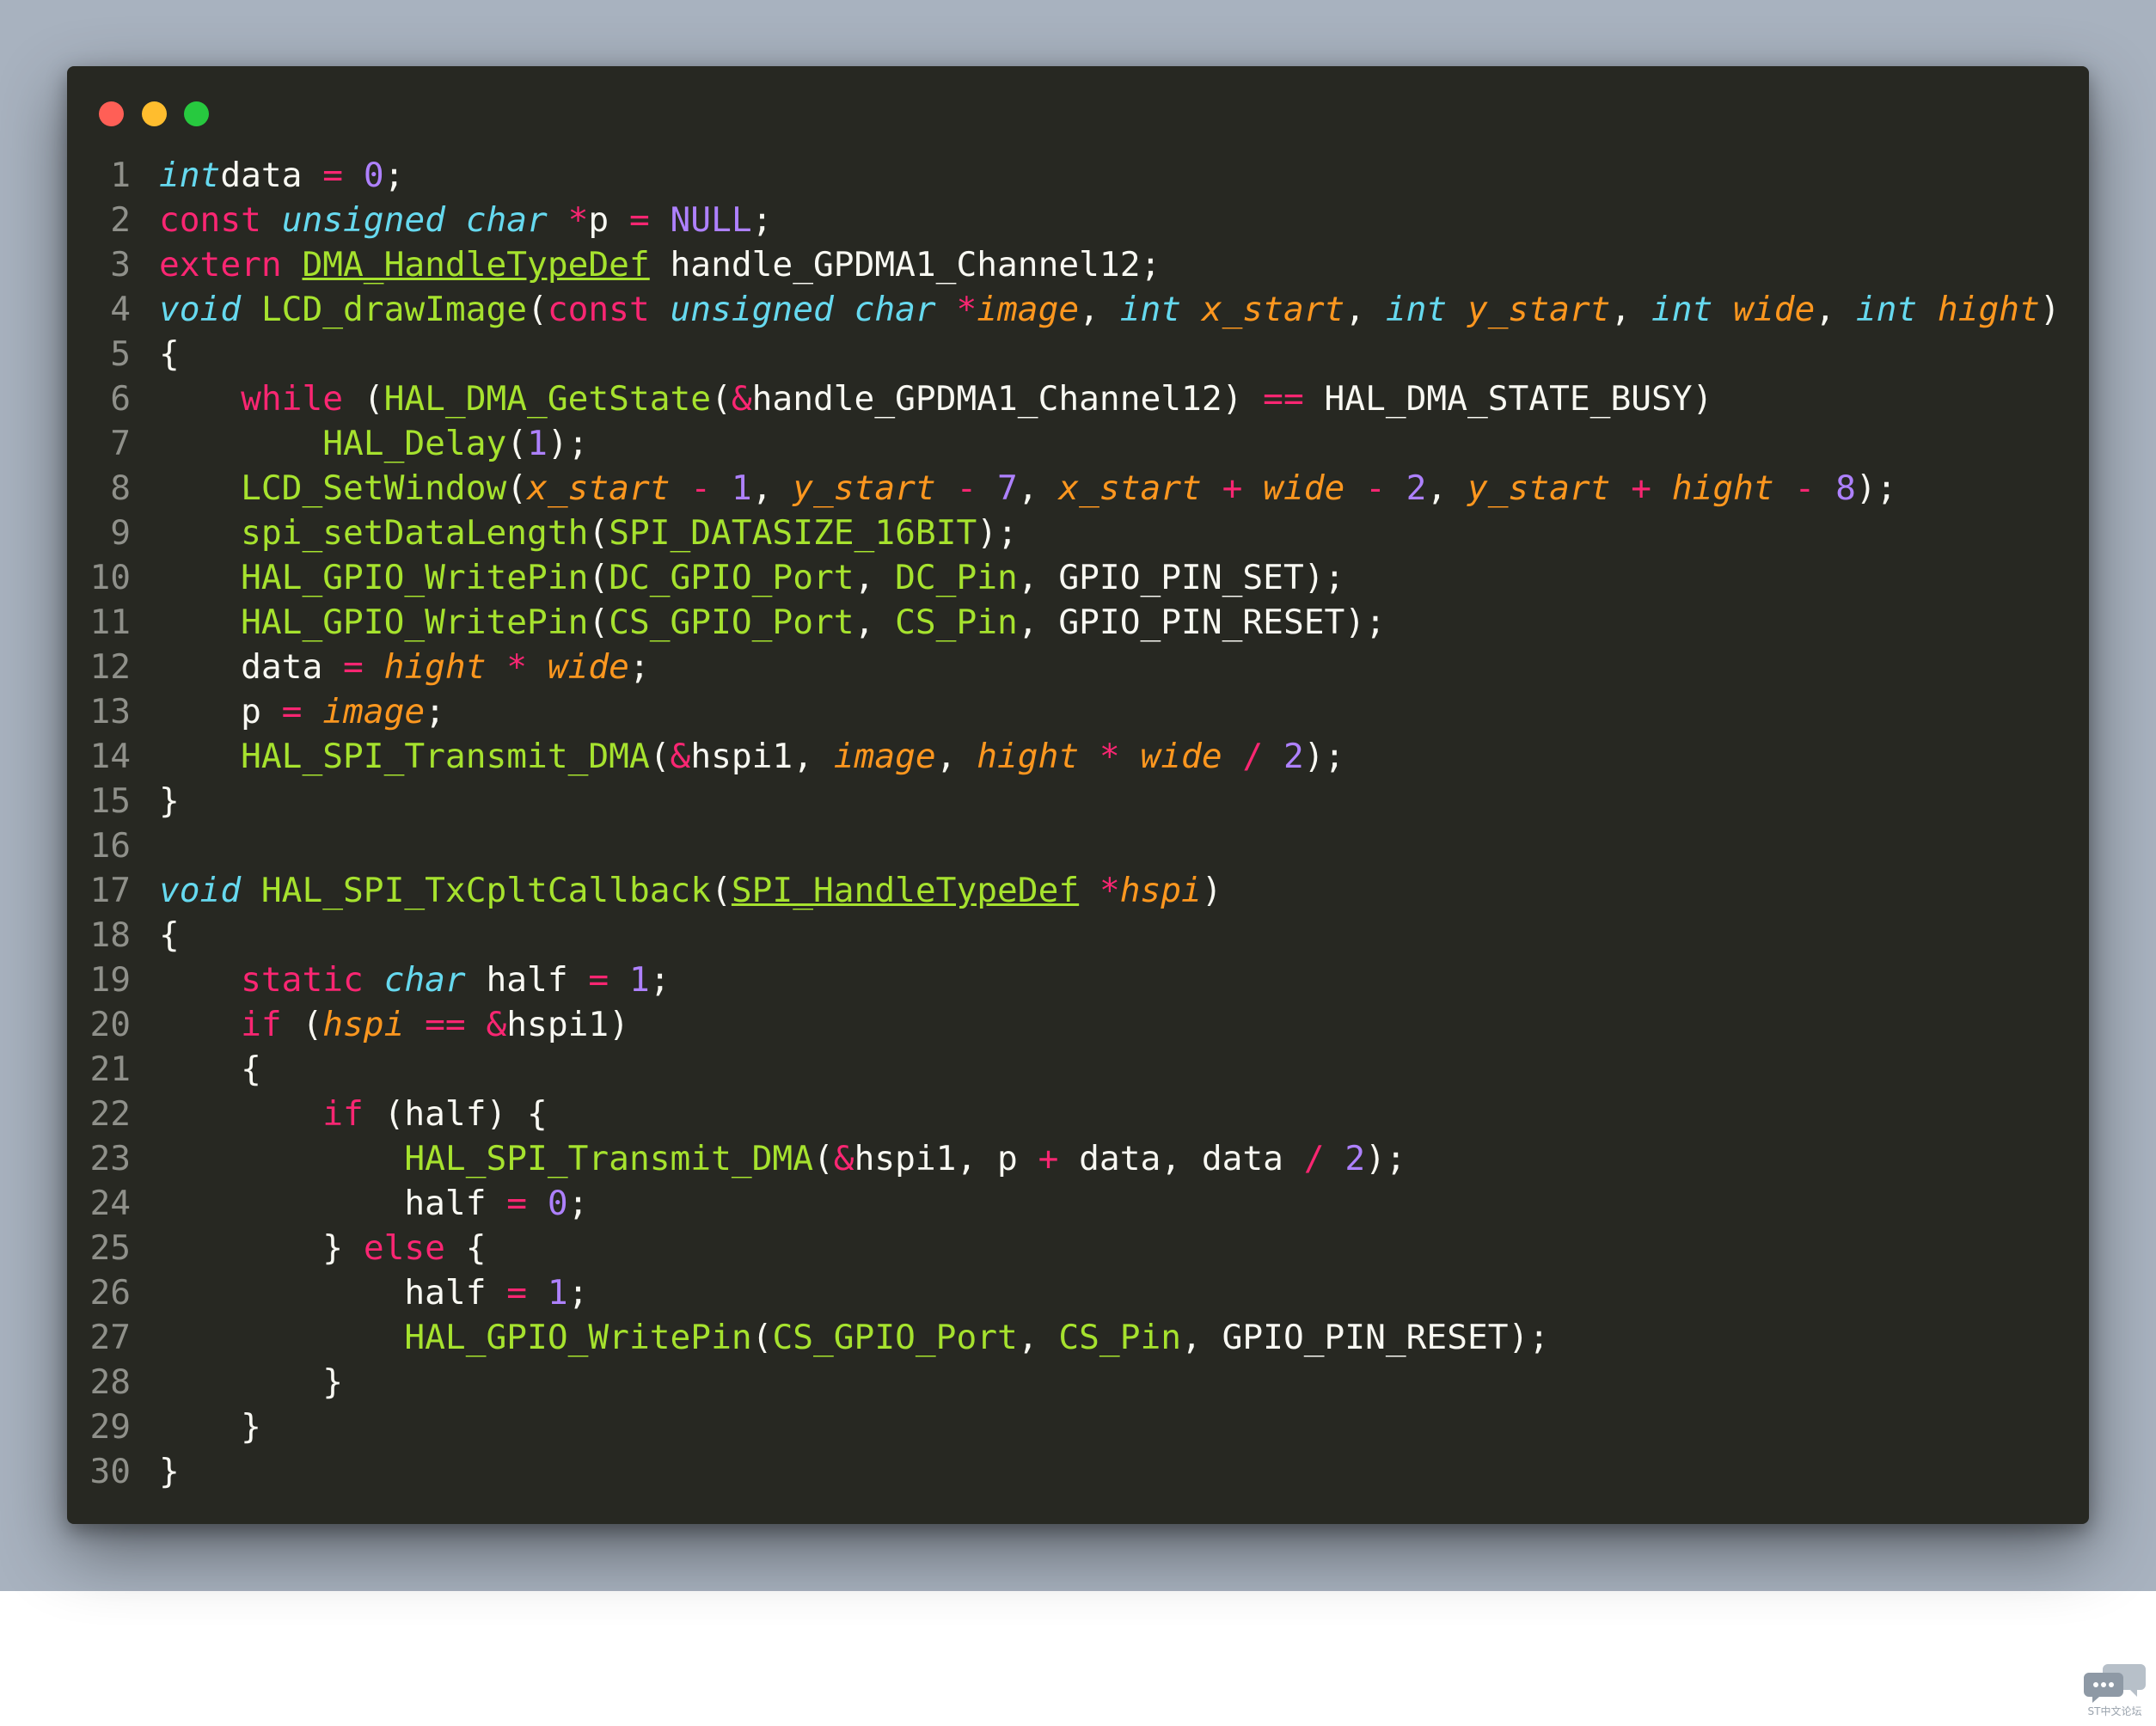 Image resolution: width=2156 pixels, height=1726 pixels. Describe the element at coordinates (997, 533) in the screenshot. I see `code-token: );` at that location.